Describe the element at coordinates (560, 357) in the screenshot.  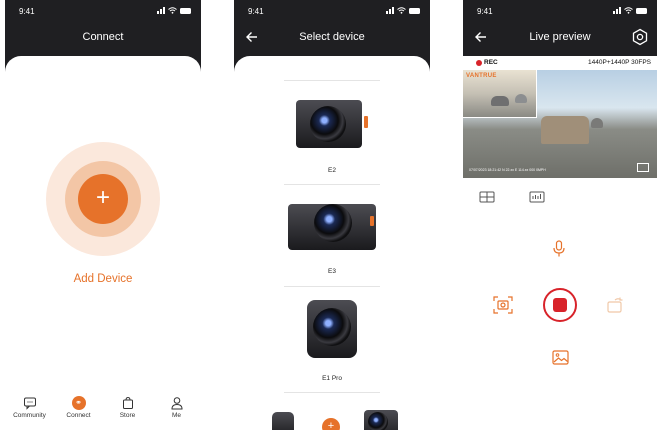
I see `gallery-icon` at that location.